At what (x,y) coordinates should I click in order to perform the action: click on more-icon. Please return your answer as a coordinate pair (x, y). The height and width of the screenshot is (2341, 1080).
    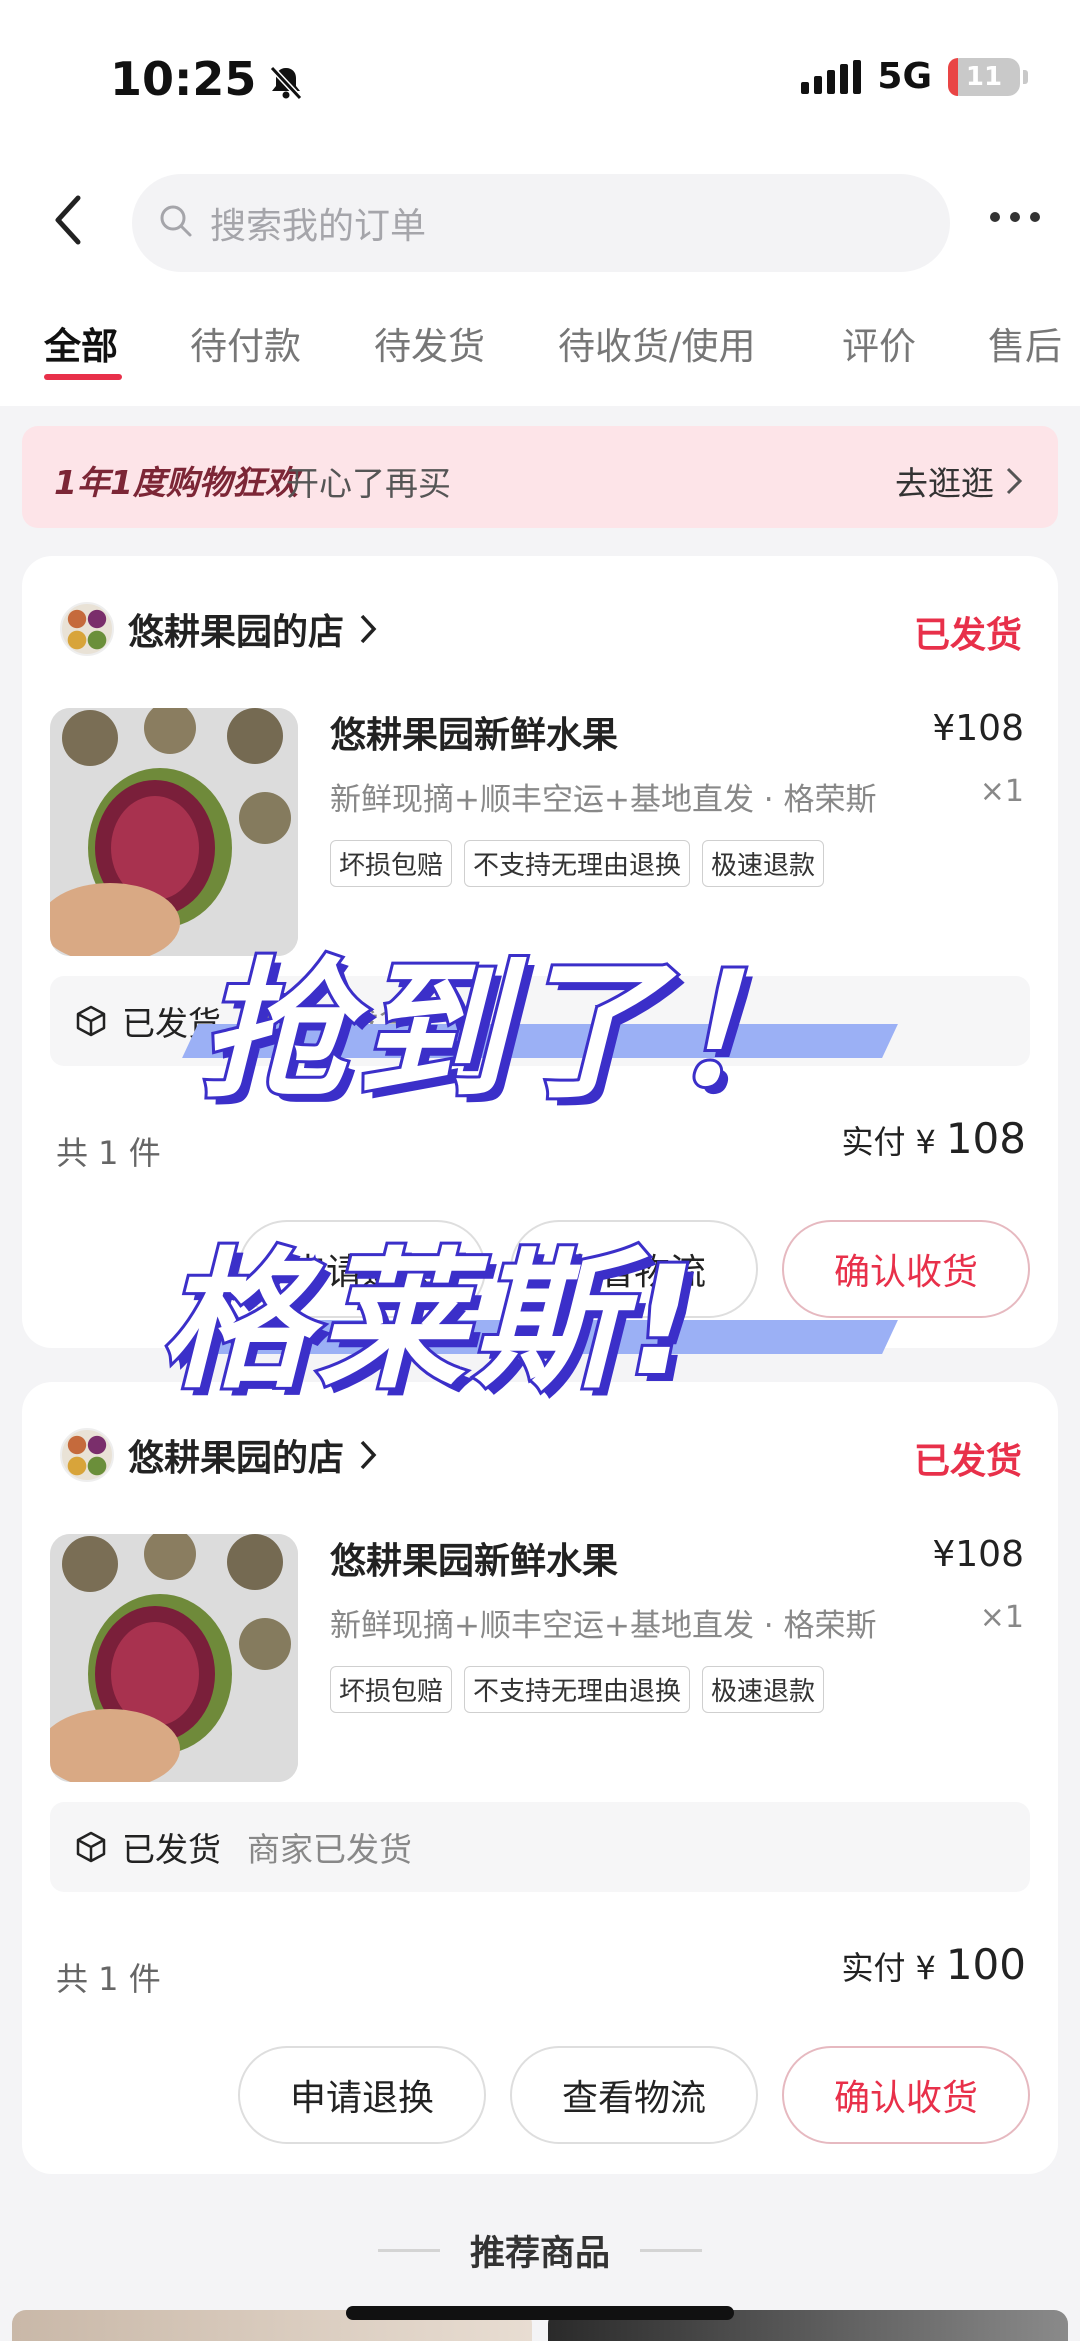
    Looking at the image, I should click on (1015, 217).